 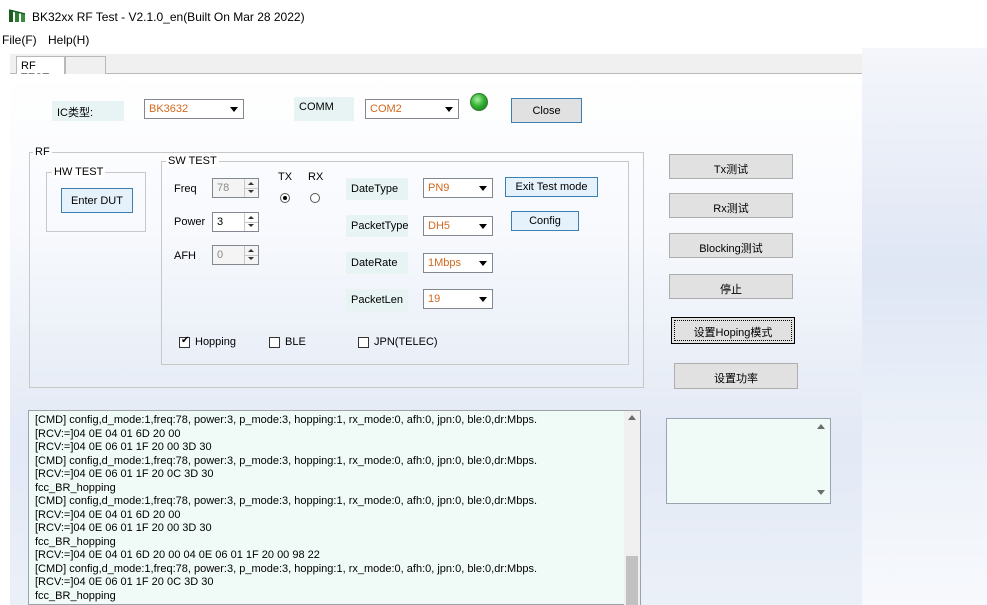 What do you see at coordinates (736, 376) in the screenshot?
I see `set-power-button: 设置功率` at bounding box center [736, 376].